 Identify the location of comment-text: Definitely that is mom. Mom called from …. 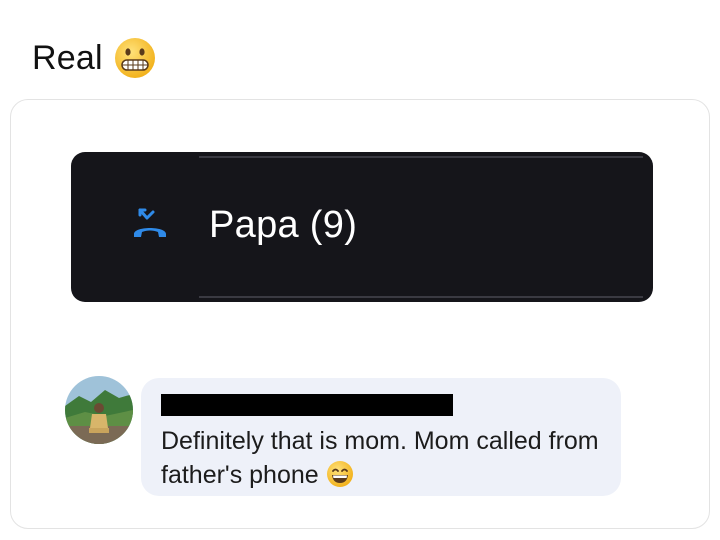
(386, 458).